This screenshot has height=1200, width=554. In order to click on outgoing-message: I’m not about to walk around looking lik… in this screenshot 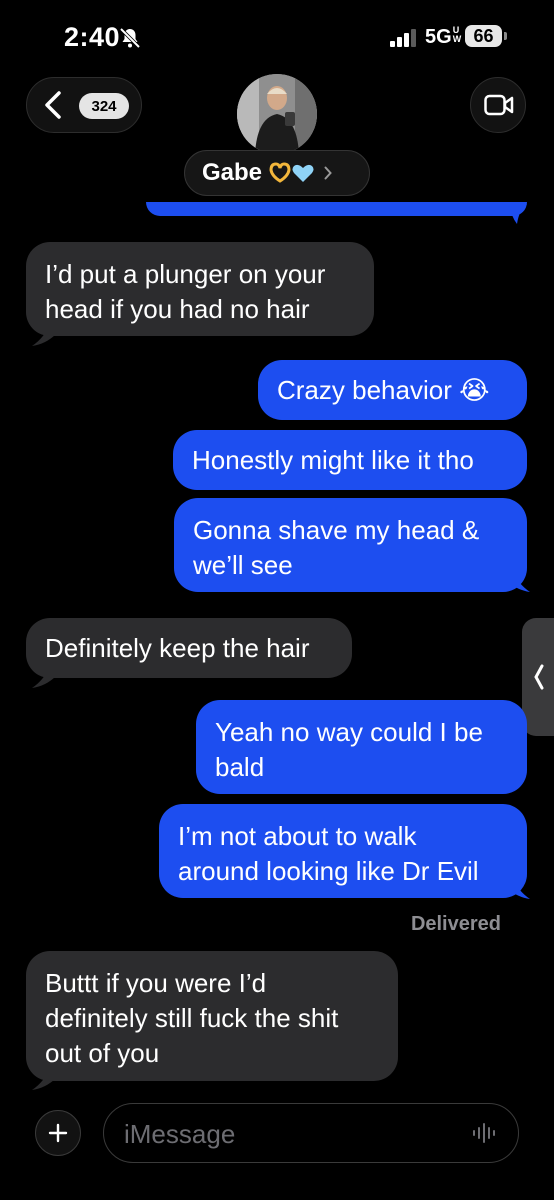, I will do `click(343, 851)`.